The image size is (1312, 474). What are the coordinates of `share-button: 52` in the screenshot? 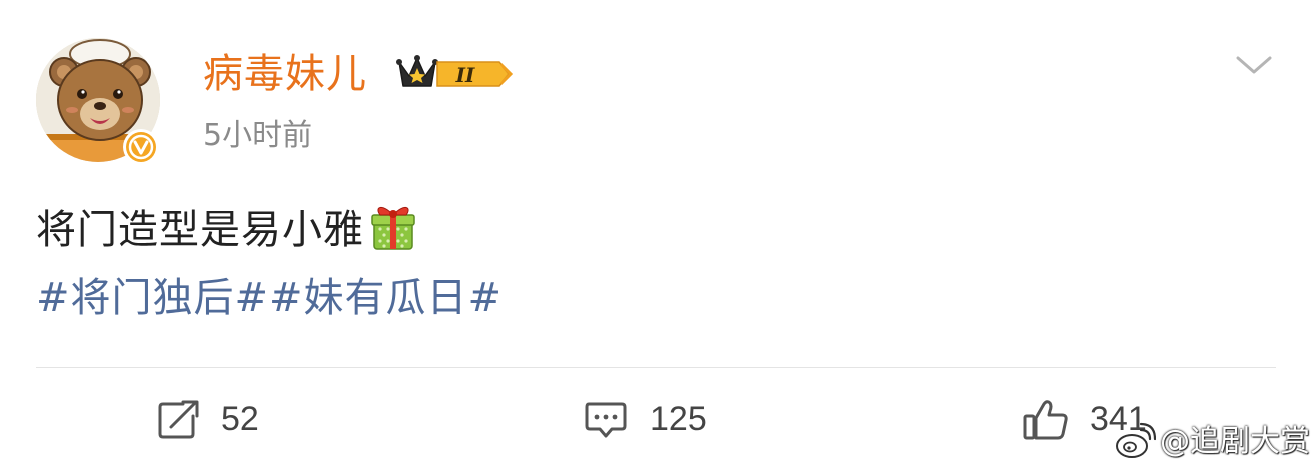 It's located at (222, 419).